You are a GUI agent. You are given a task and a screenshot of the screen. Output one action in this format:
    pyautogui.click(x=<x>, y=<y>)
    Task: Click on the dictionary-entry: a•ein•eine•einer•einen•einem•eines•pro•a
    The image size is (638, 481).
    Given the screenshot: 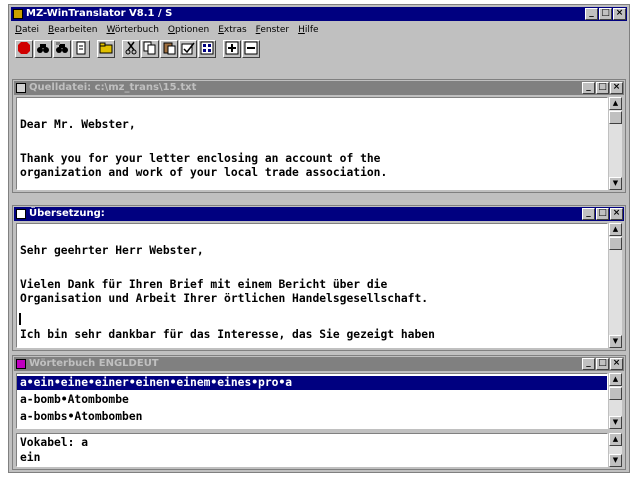 What is the action you would take?
    pyautogui.click(x=312, y=383)
    